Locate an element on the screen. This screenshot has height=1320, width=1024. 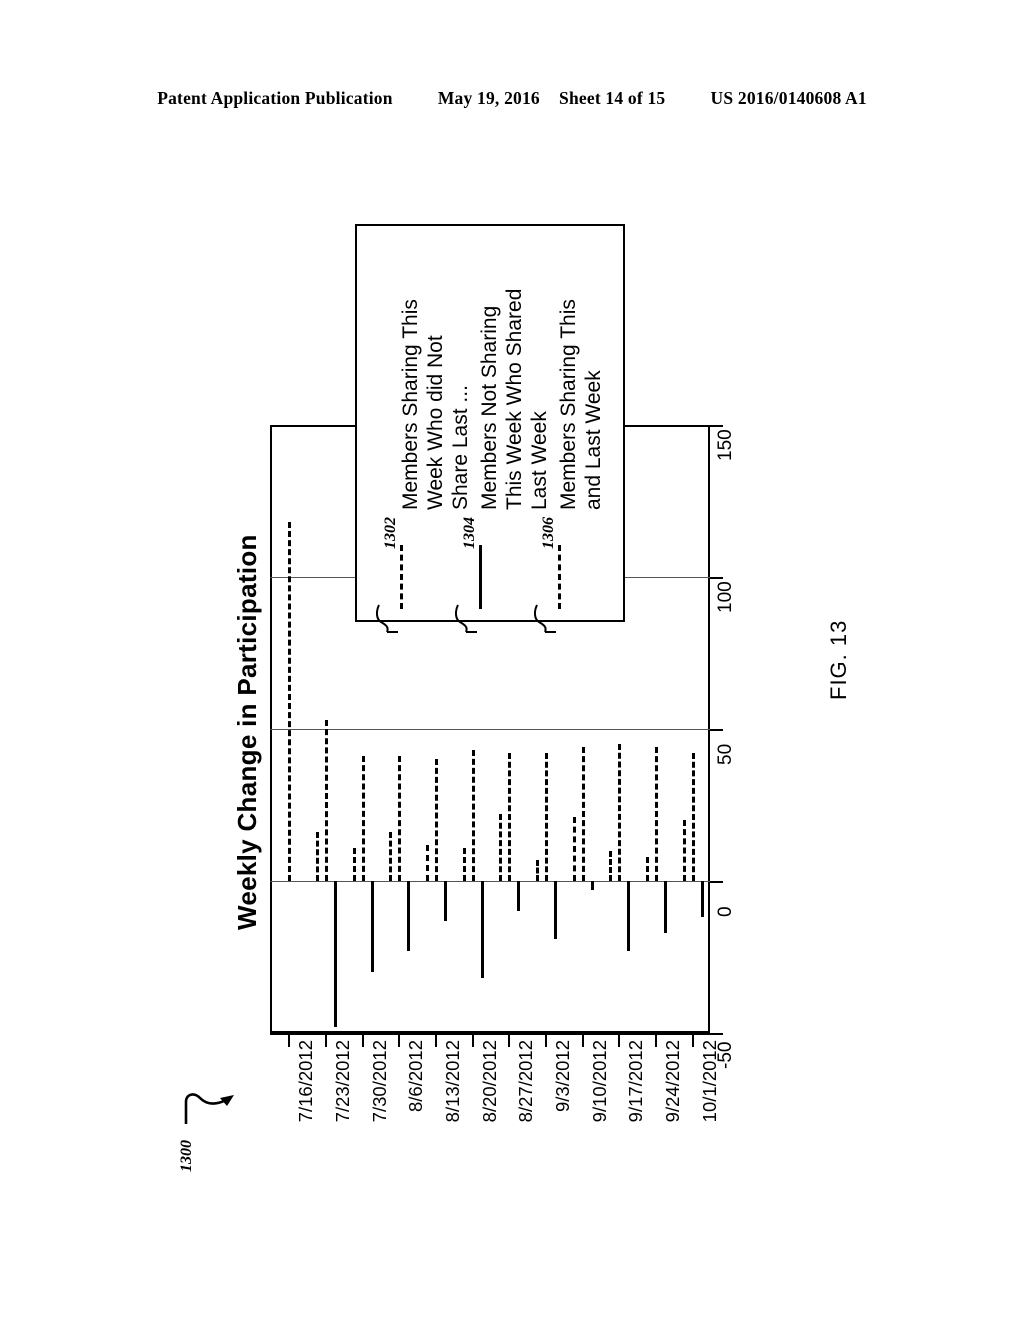
category-label: 7/16/2012 is located at coordinates (306, 1081).